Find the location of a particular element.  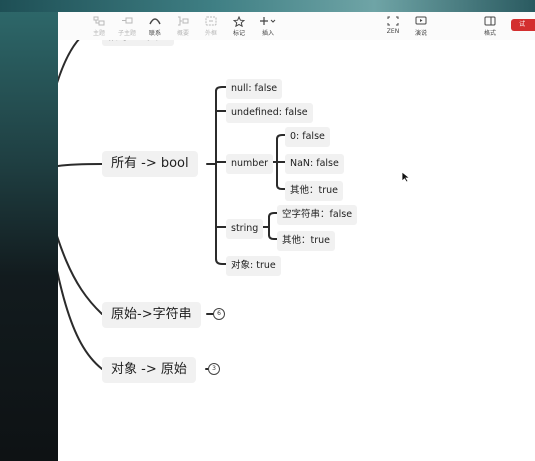

node-string-empty: 空字符串：false is located at coordinates (317, 215).